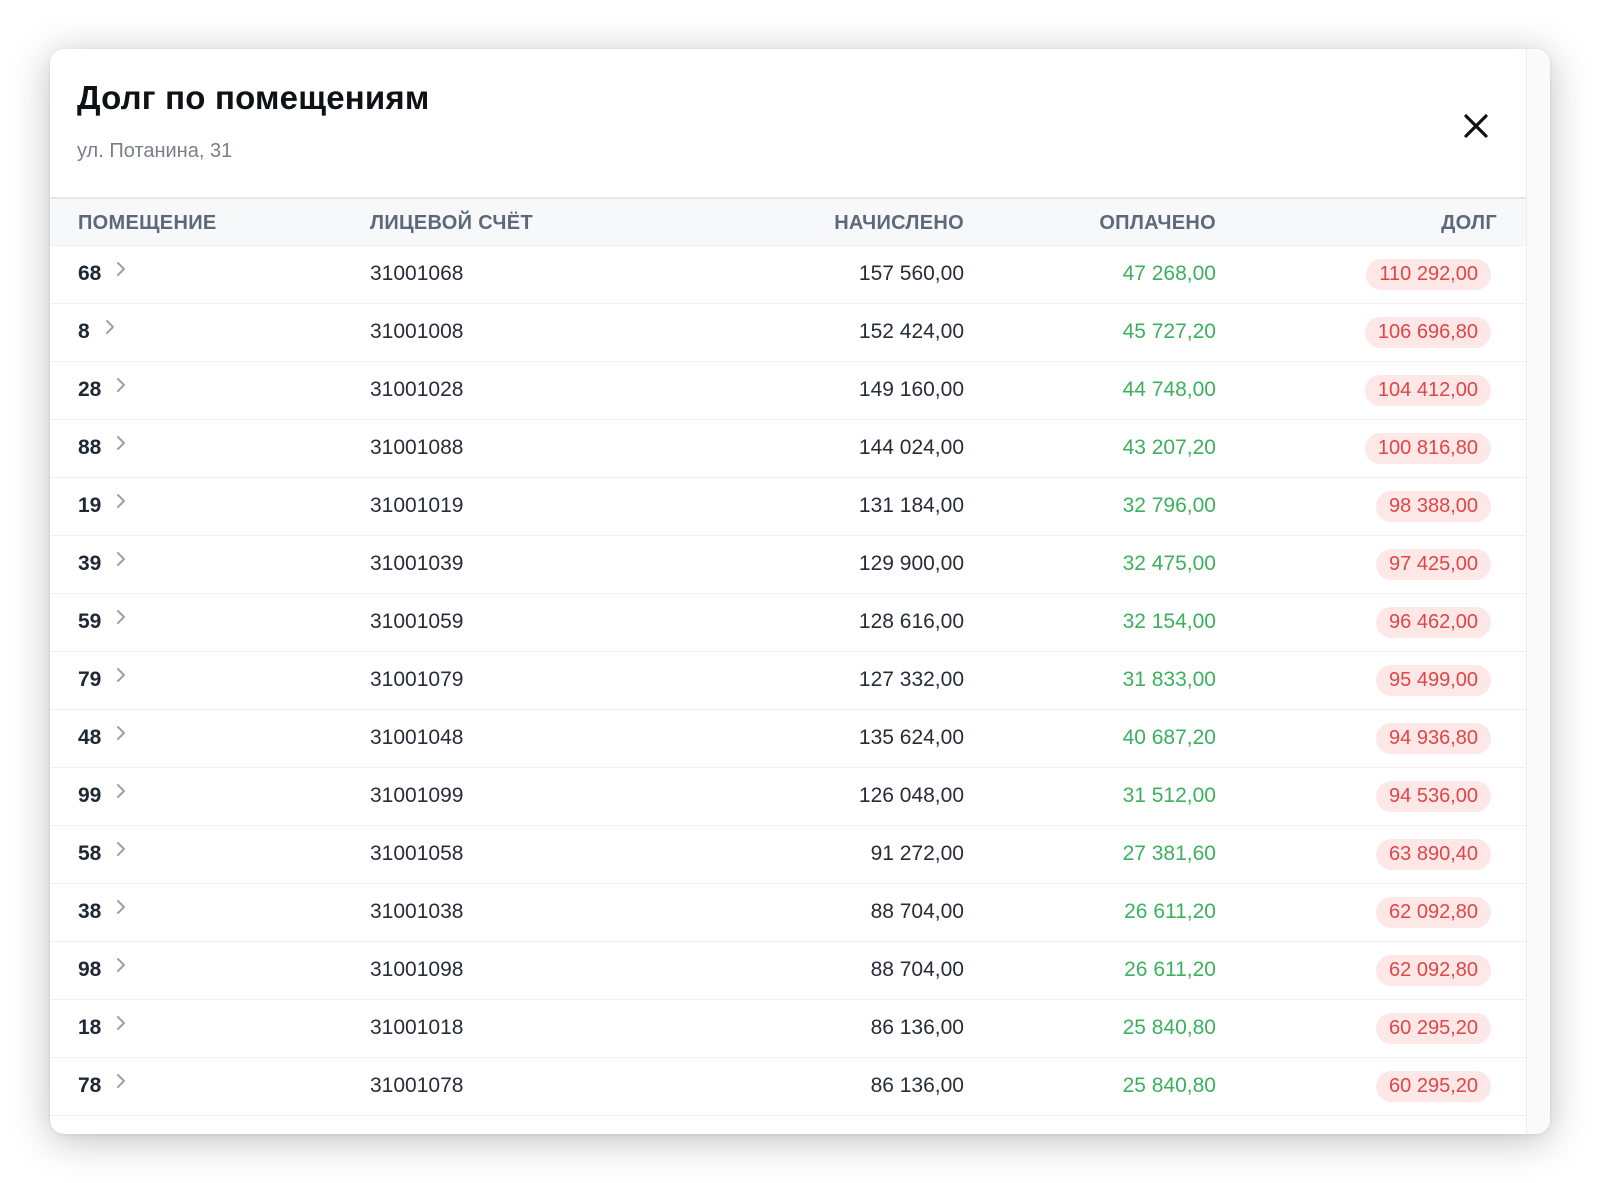 This screenshot has height=1183, width=1600. Describe the element at coordinates (917, 853) in the screenshot. I see `charged-cell: 91 272,00` at that location.